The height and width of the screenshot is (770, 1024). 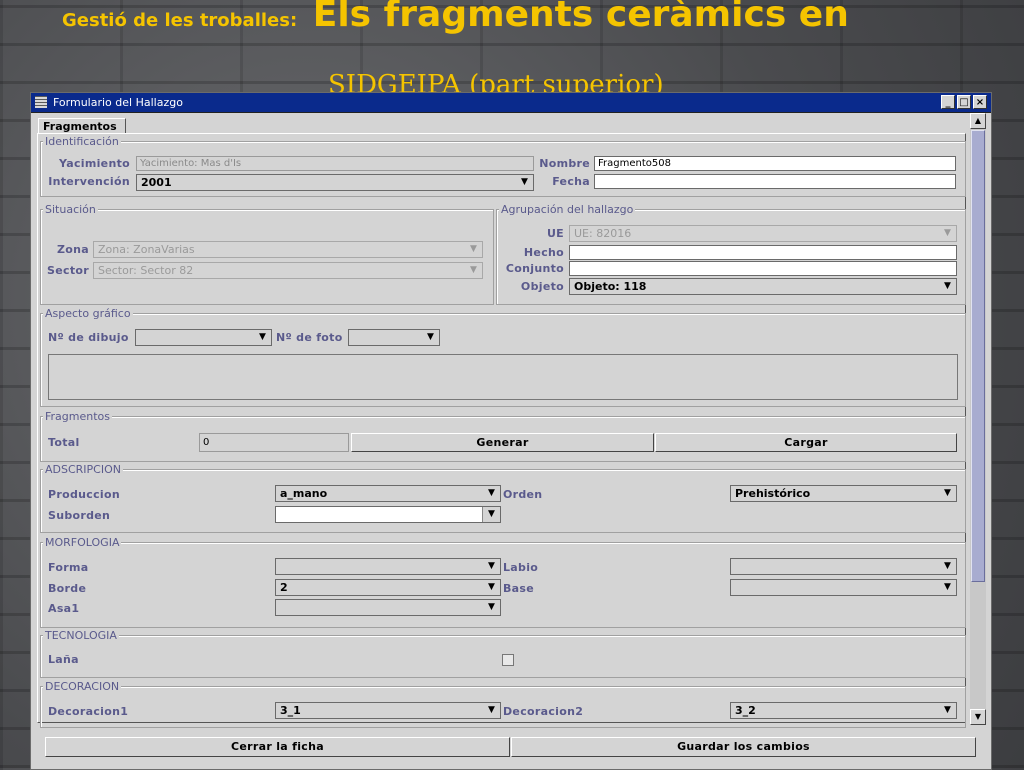 I want to click on aspecto-text-area, so click(x=503, y=377).